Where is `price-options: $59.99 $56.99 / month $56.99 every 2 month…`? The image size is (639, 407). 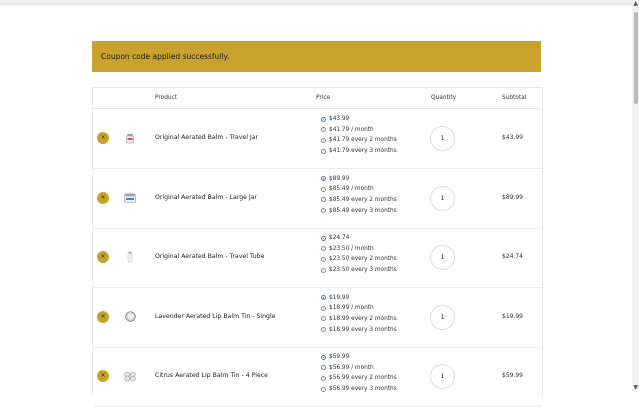
price-options: $59.99 $56.99 / month $56.99 every 2 month… is located at coordinates (359, 373).